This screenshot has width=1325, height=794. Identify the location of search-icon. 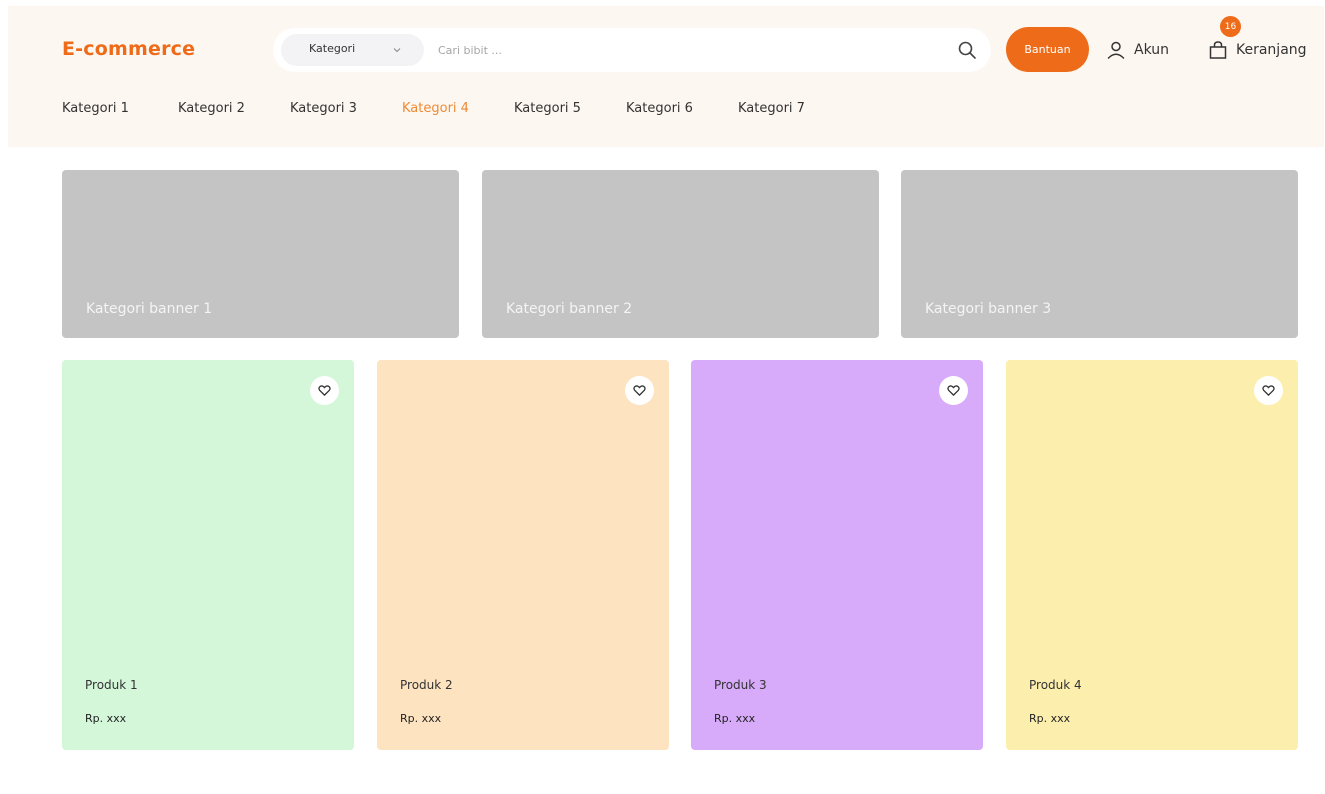
(967, 50).